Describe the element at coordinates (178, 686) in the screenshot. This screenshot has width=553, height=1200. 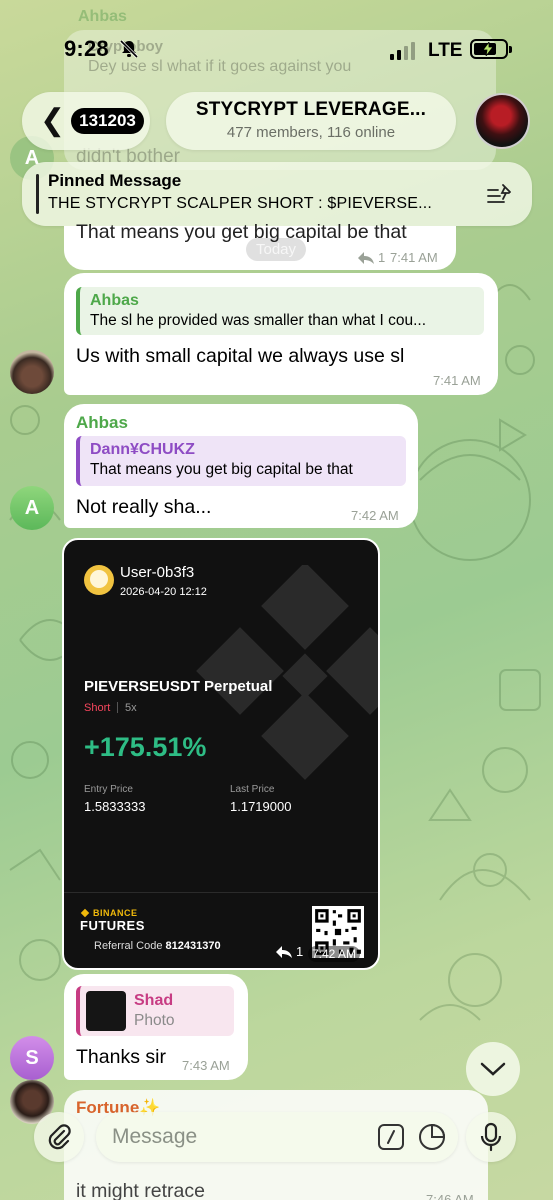
I see `card-pair: PIEVERSEUSDT Perpetual` at that location.